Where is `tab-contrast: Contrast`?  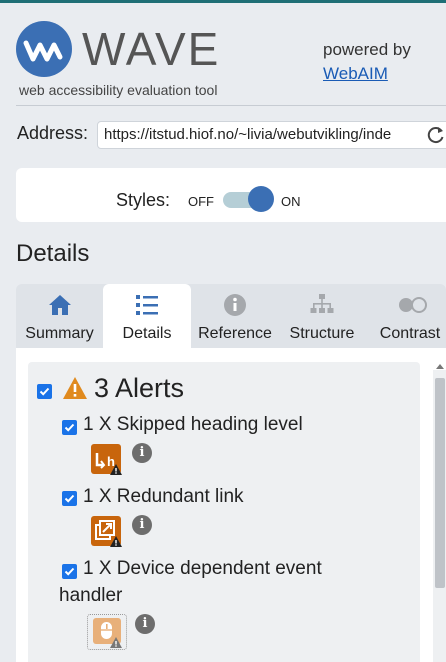
tab-contrast: Contrast is located at coordinates (405, 316).